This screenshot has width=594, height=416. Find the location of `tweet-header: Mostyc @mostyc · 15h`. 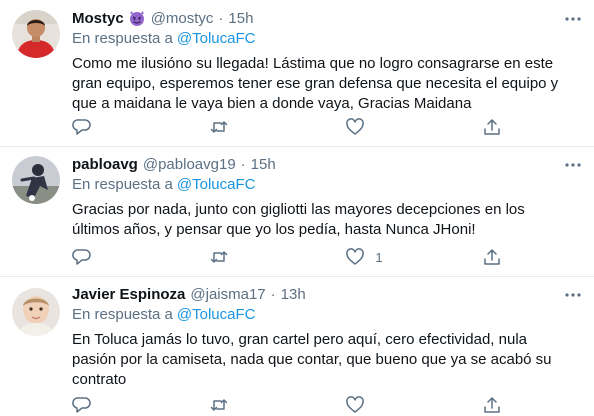

tweet-header: Mostyc @mostyc · 15h is located at coordinates (162, 18).